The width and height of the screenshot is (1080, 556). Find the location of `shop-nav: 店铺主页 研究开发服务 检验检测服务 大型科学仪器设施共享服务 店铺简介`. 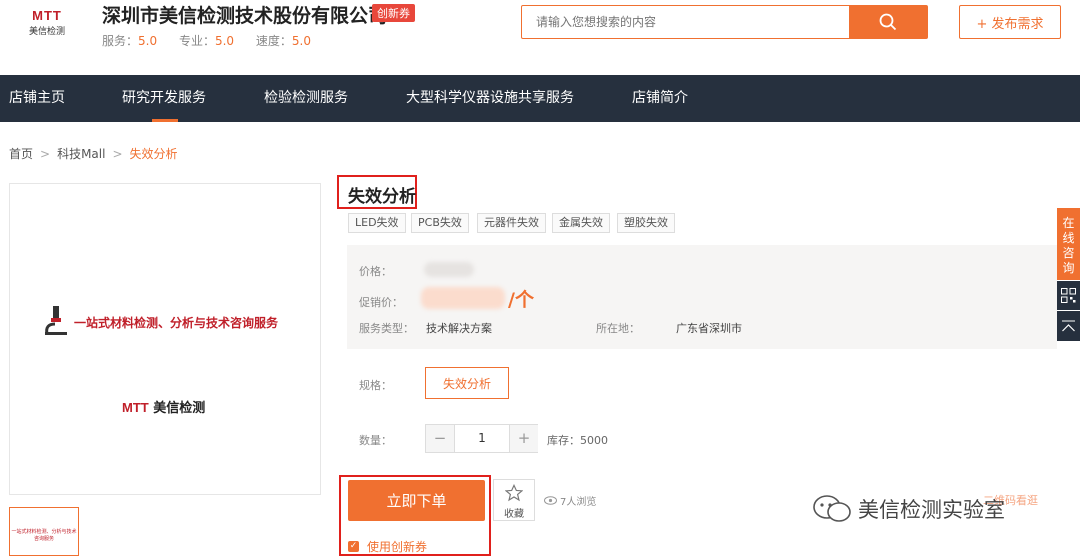

shop-nav: 店铺主页 研究开发服务 检验检测服务 大型科学仪器设施共享服务 店铺简介 is located at coordinates (540, 98).